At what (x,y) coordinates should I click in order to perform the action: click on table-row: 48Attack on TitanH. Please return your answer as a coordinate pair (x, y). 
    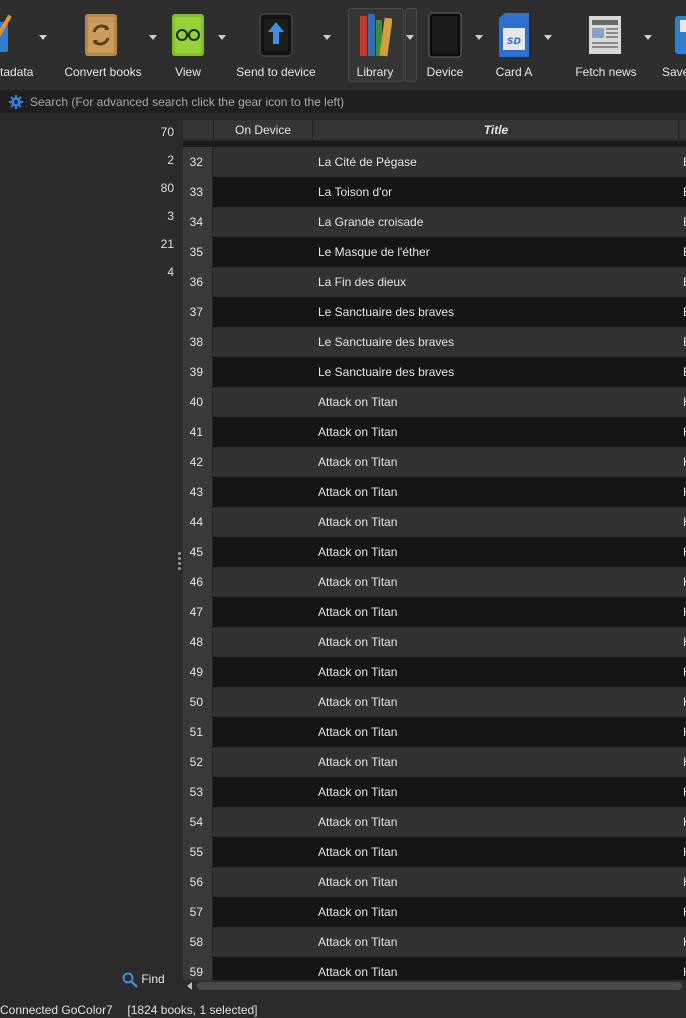
    Looking at the image, I should click on (434, 642).